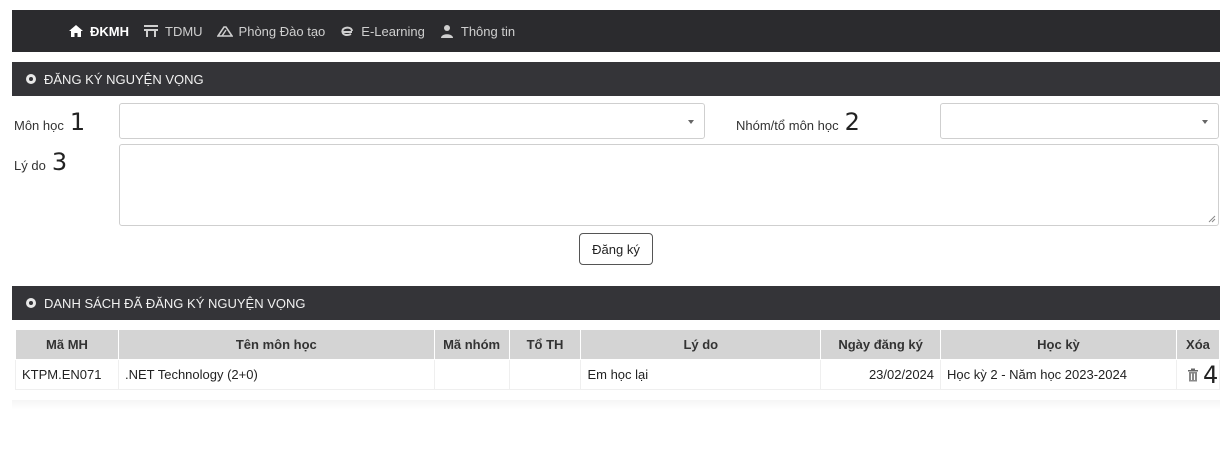 The image size is (1222, 464). Describe the element at coordinates (1210, 374) in the screenshot. I see `annotation-number: 4` at that location.